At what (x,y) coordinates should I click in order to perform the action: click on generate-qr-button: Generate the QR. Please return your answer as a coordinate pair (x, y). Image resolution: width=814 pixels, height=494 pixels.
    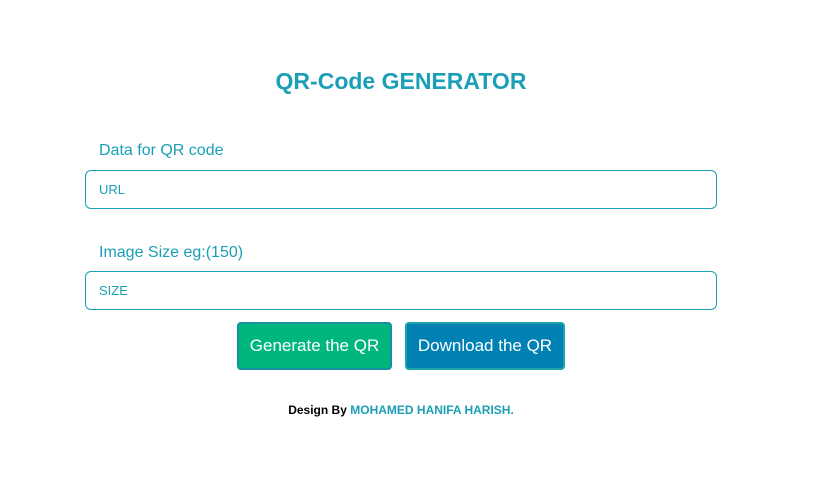
    Looking at the image, I should click on (314, 346).